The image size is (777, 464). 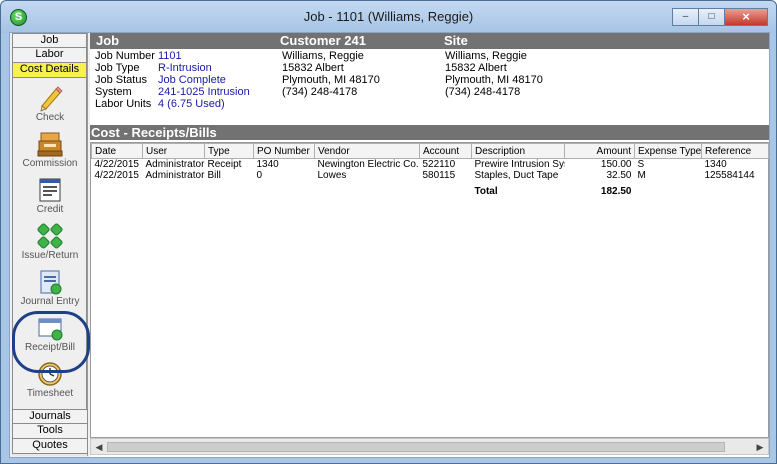 What do you see at coordinates (192, 80) in the screenshot?
I see `job-status-value: Job Complete` at bounding box center [192, 80].